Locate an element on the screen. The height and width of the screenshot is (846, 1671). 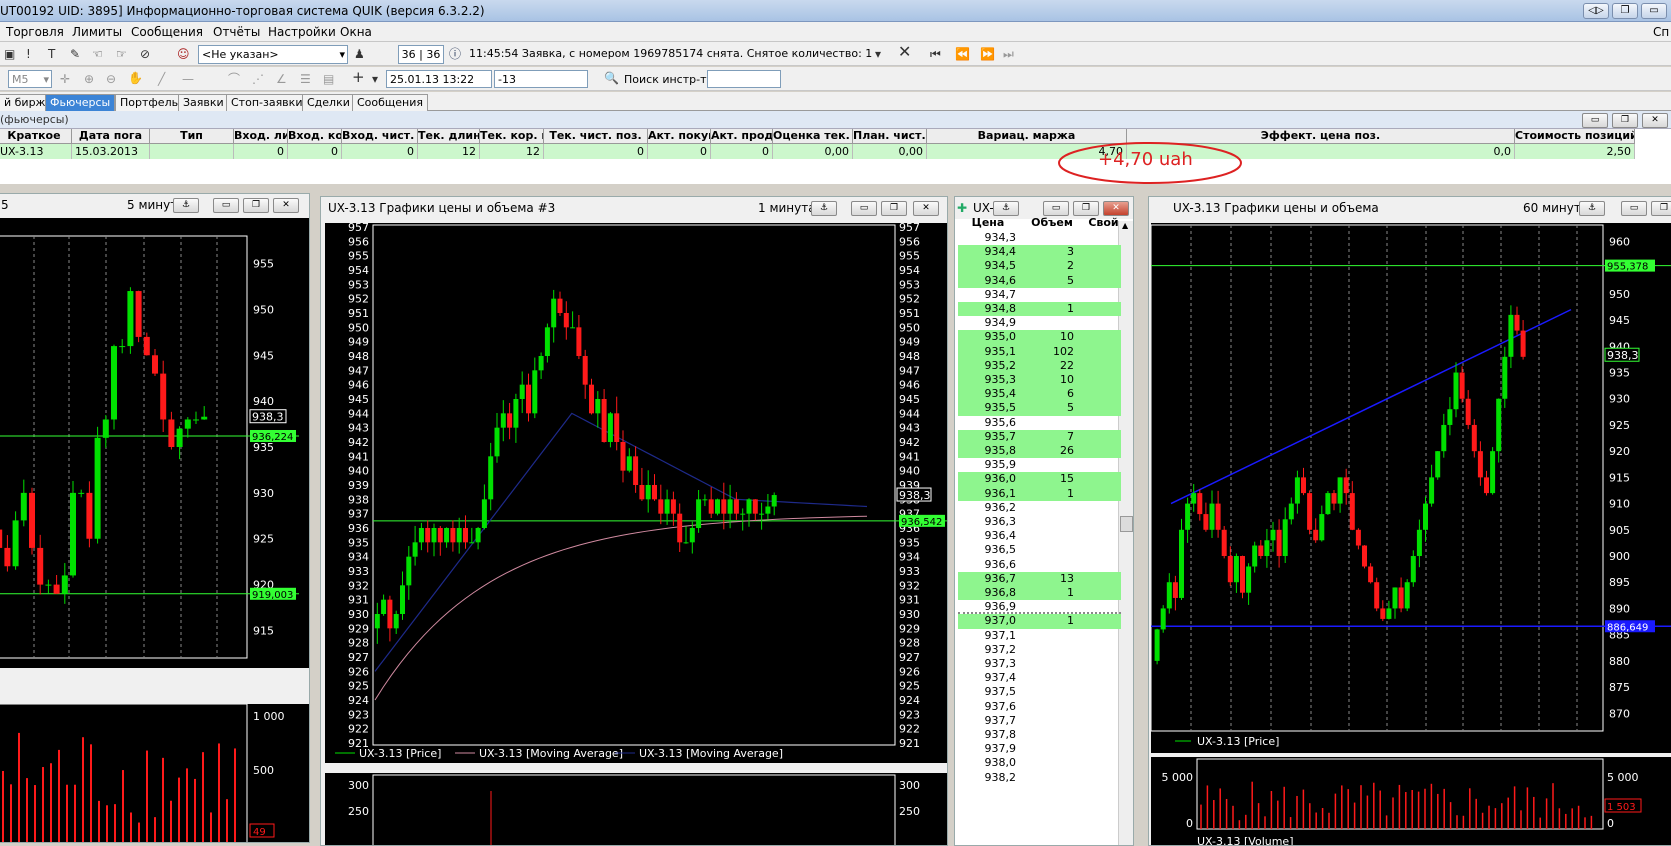
orderbook-row: 937,6 is located at coordinates (1039, 707).